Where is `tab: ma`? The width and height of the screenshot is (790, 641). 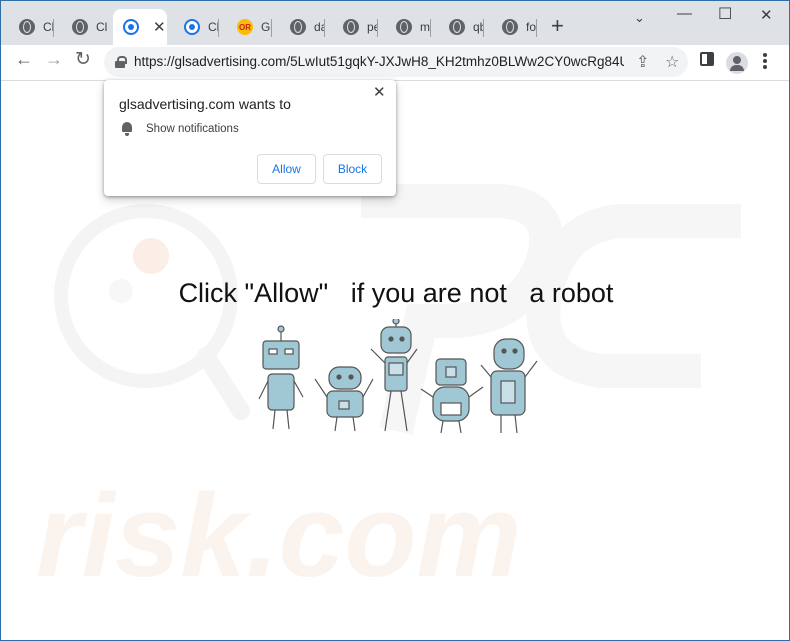
tab: ma is located at coordinates (404, 27).